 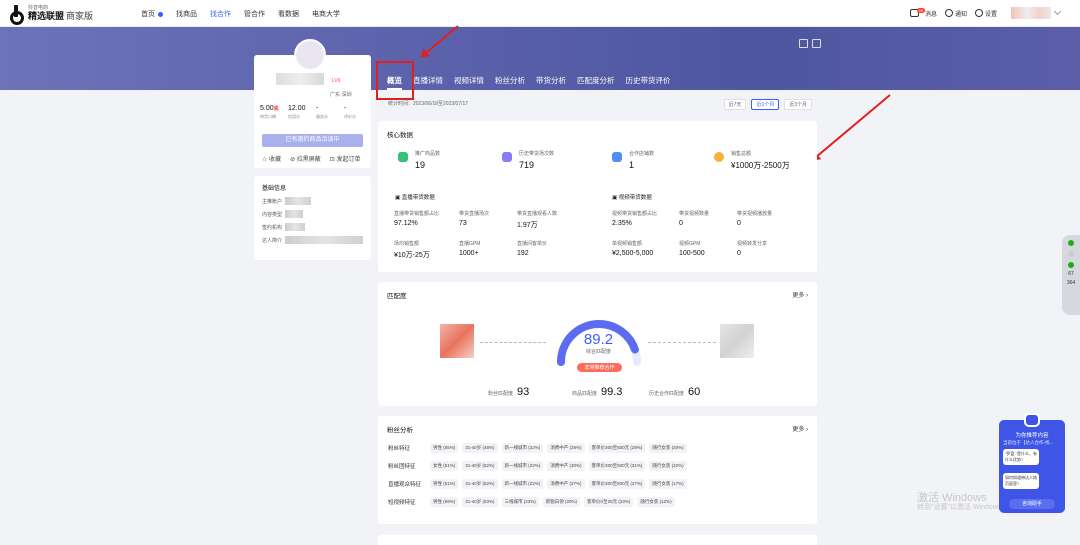 I want to click on tab-match: 匹配度分析, so click(x=596, y=82).